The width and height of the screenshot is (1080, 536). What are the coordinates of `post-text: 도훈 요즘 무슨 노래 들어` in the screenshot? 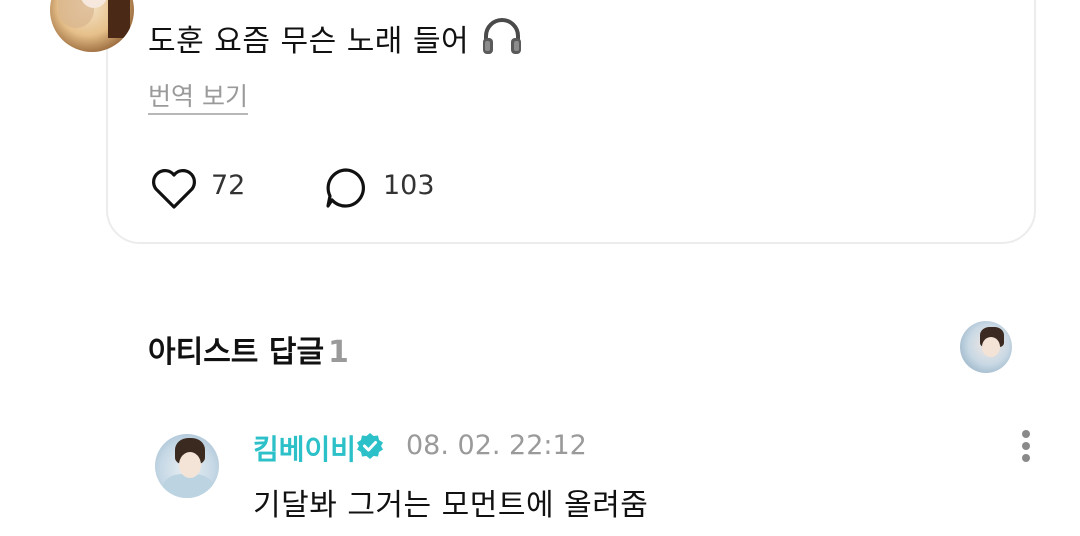 It's located at (335, 39).